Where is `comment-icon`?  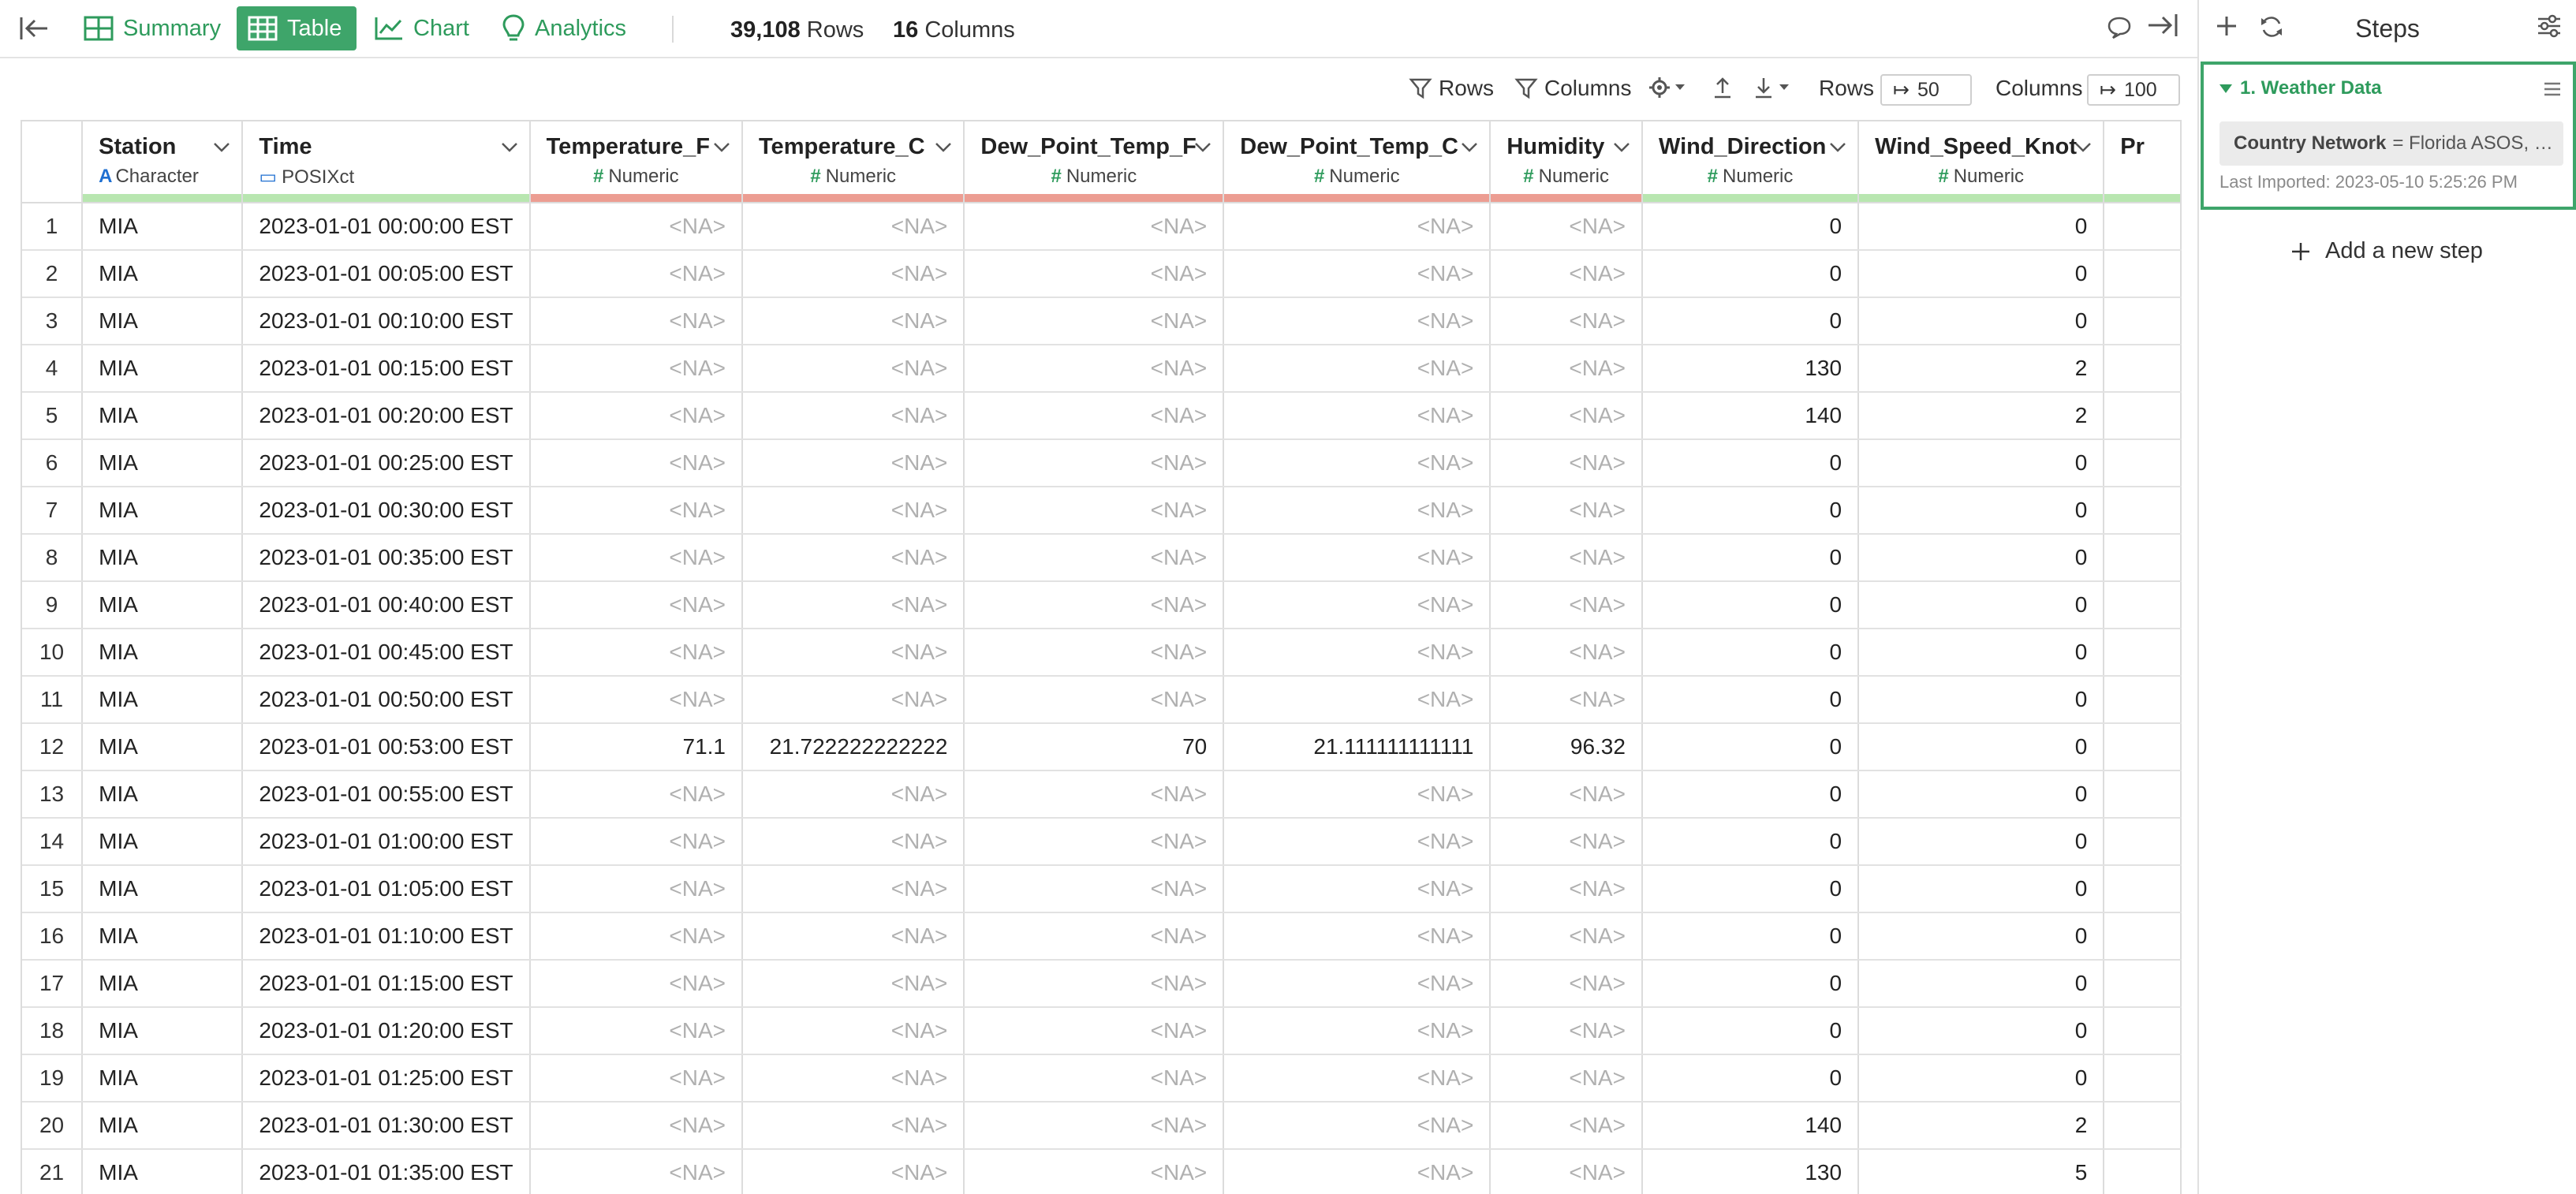 comment-icon is located at coordinates (2119, 27).